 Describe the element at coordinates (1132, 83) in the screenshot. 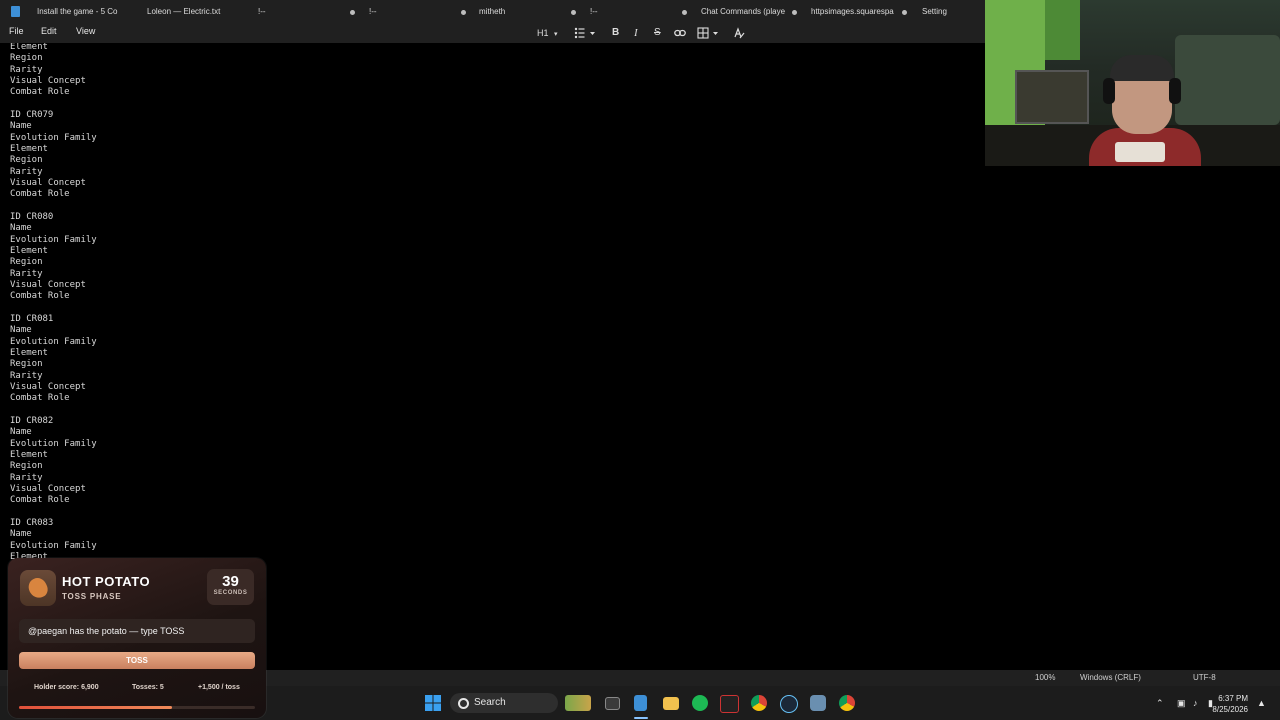

I see `webcam-feed` at that location.